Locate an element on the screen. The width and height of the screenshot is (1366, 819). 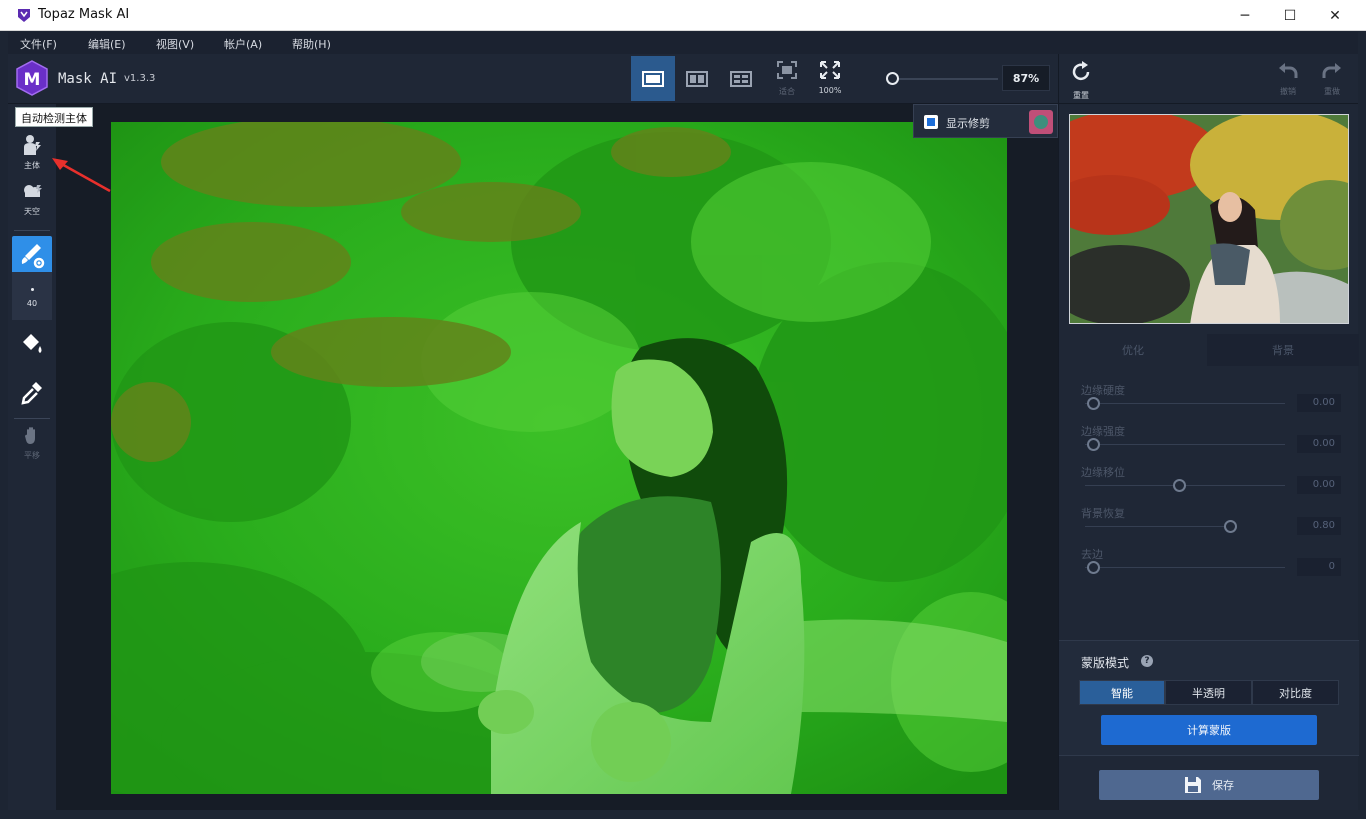
reset-button: 重置 is located at coordinates (1081, 80).